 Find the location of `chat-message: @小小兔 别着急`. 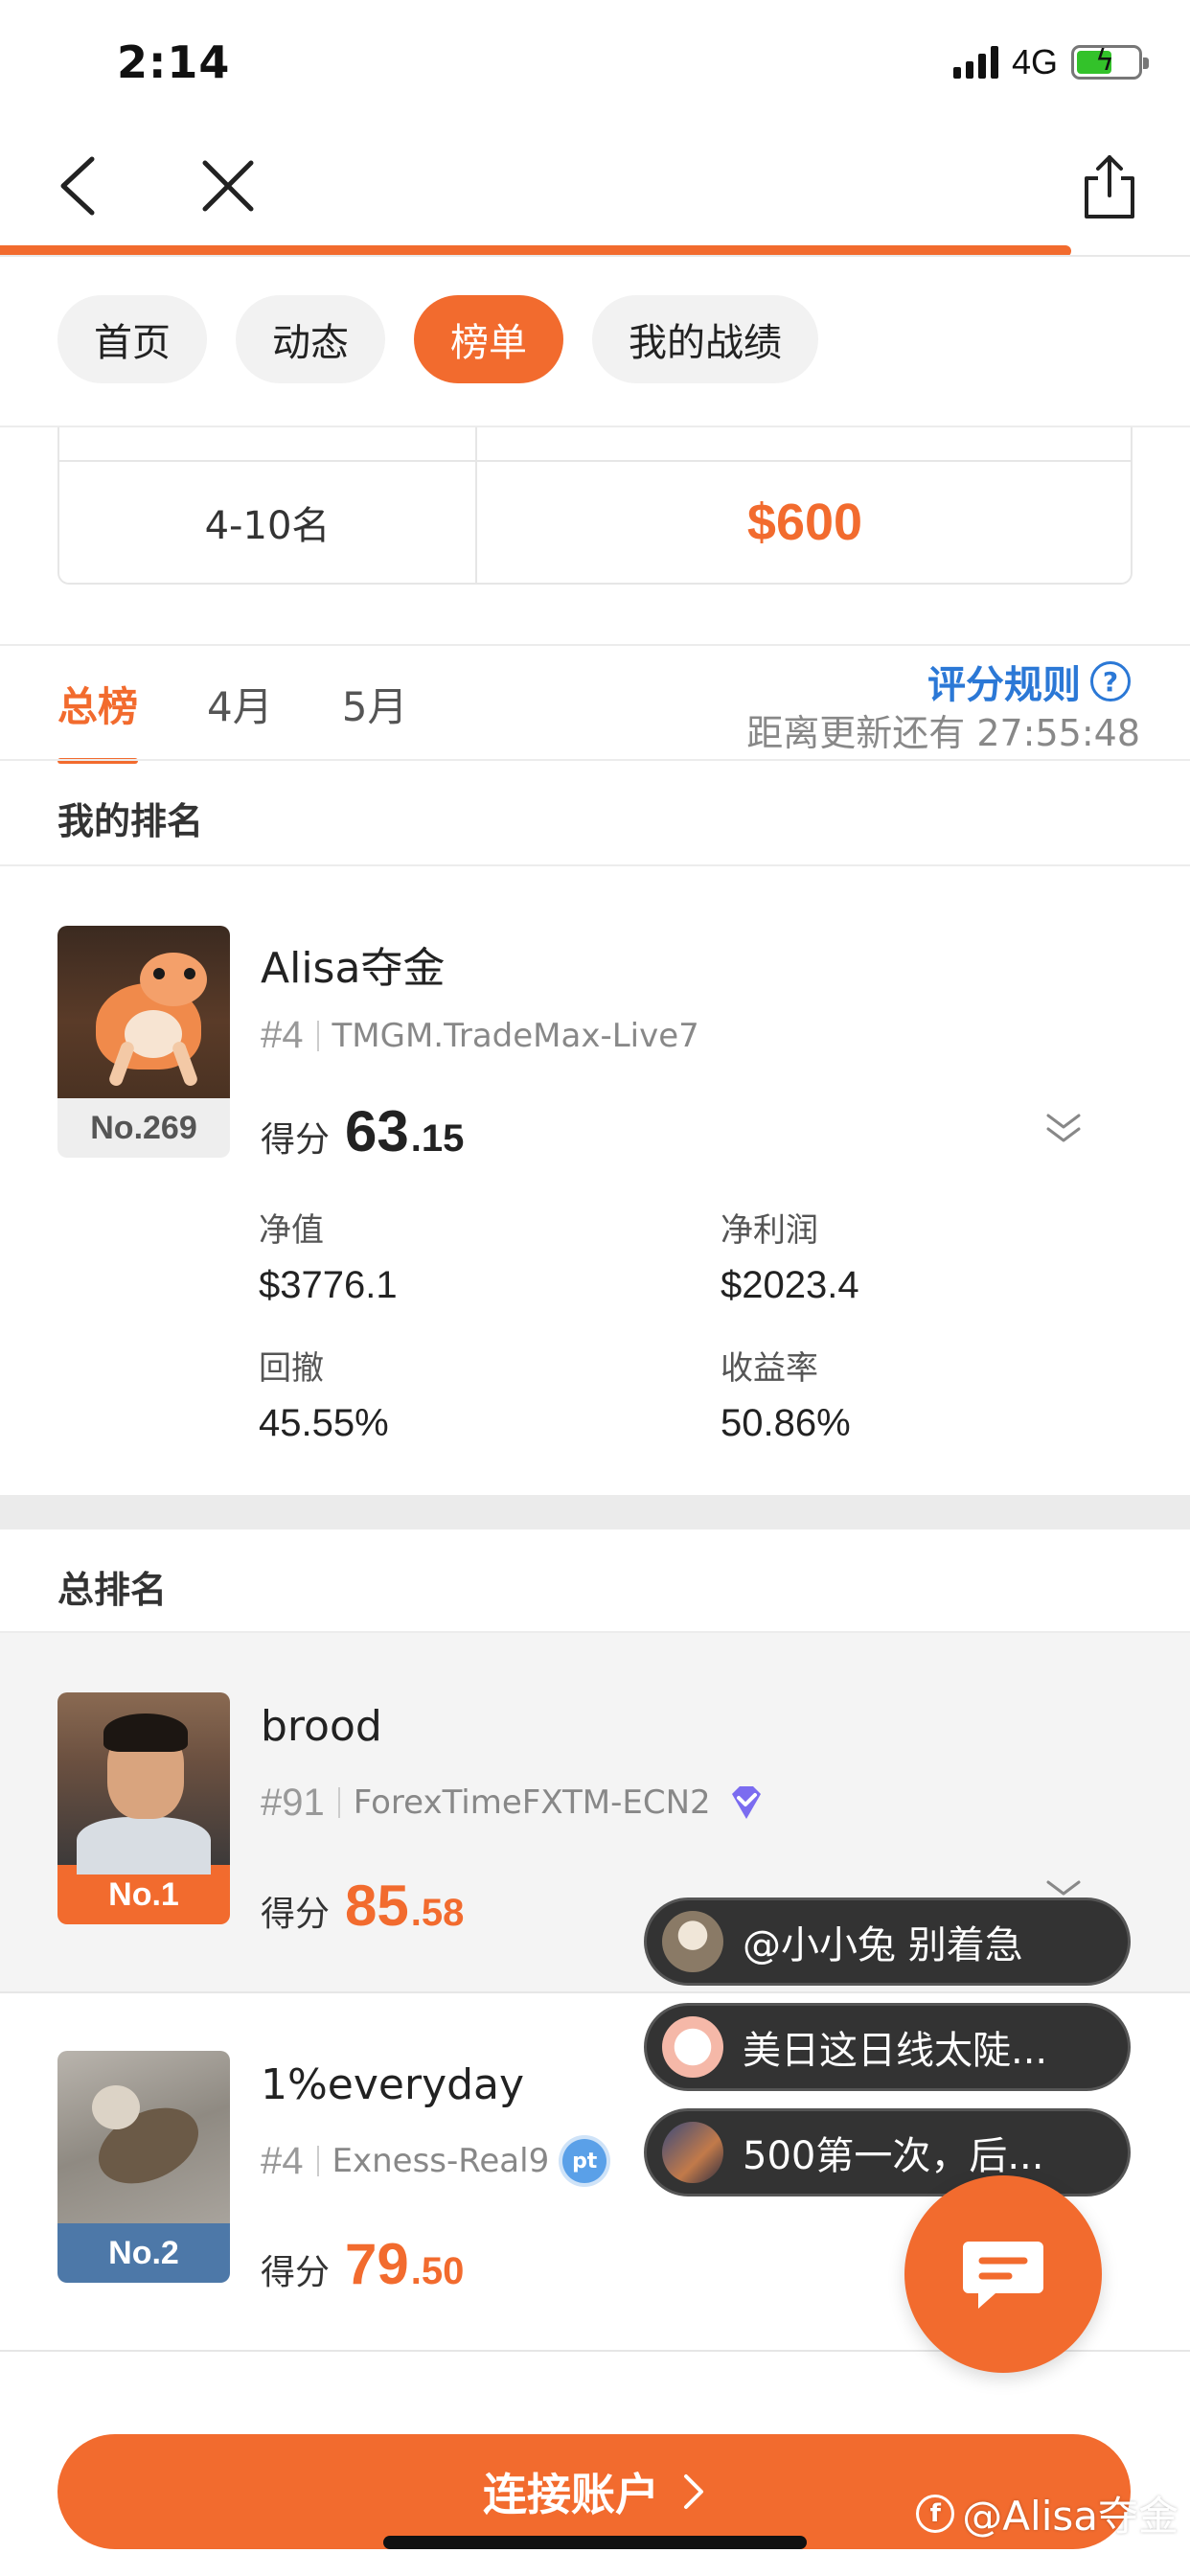

chat-message: @小小兔 别着急 is located at coordinates (883, 1945).